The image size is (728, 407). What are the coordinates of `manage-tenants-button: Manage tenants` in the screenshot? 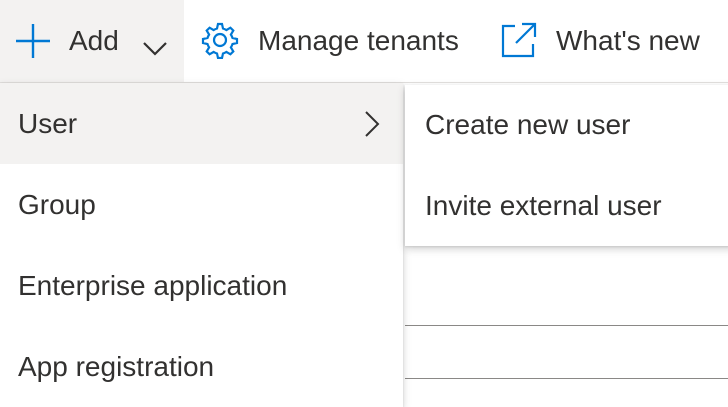 It's located at (341, 41).